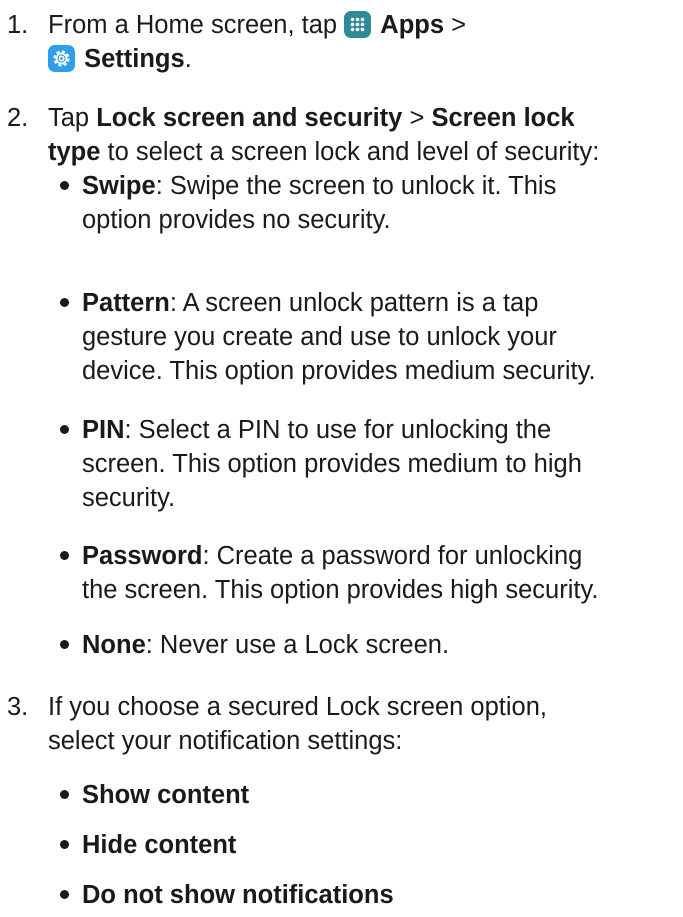 The image size is (683, 917). What do you see at coordinates (356, 186) in the screenshot?
I see `option-desc: : Swipe the screen to unlock it. This` at bounding box center [356, 186].